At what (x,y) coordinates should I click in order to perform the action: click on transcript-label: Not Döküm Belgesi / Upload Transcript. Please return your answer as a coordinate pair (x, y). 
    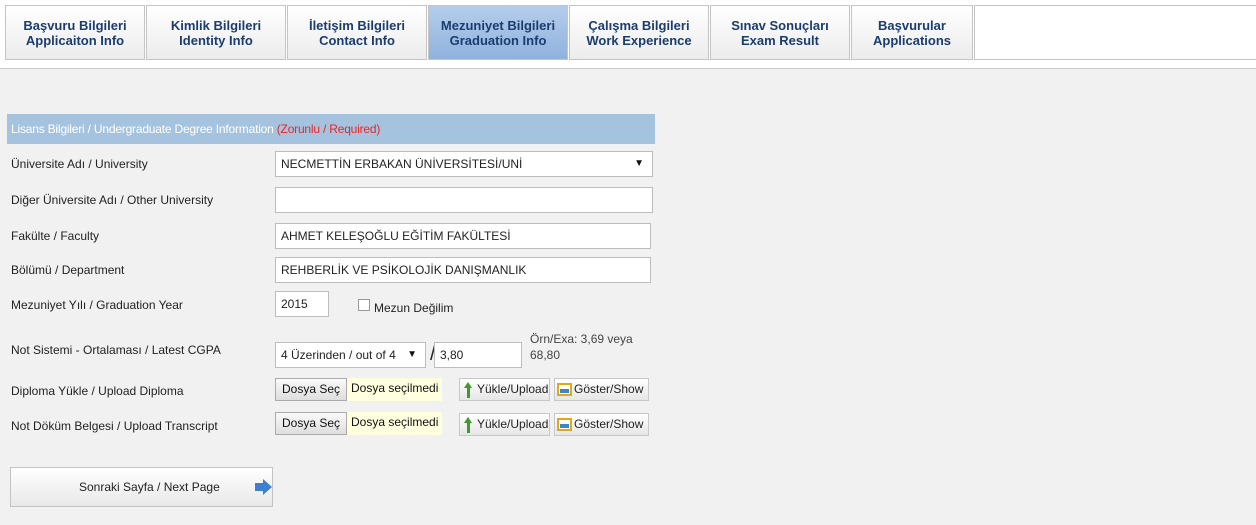
    Looking at the image, I should click on (114, 426).